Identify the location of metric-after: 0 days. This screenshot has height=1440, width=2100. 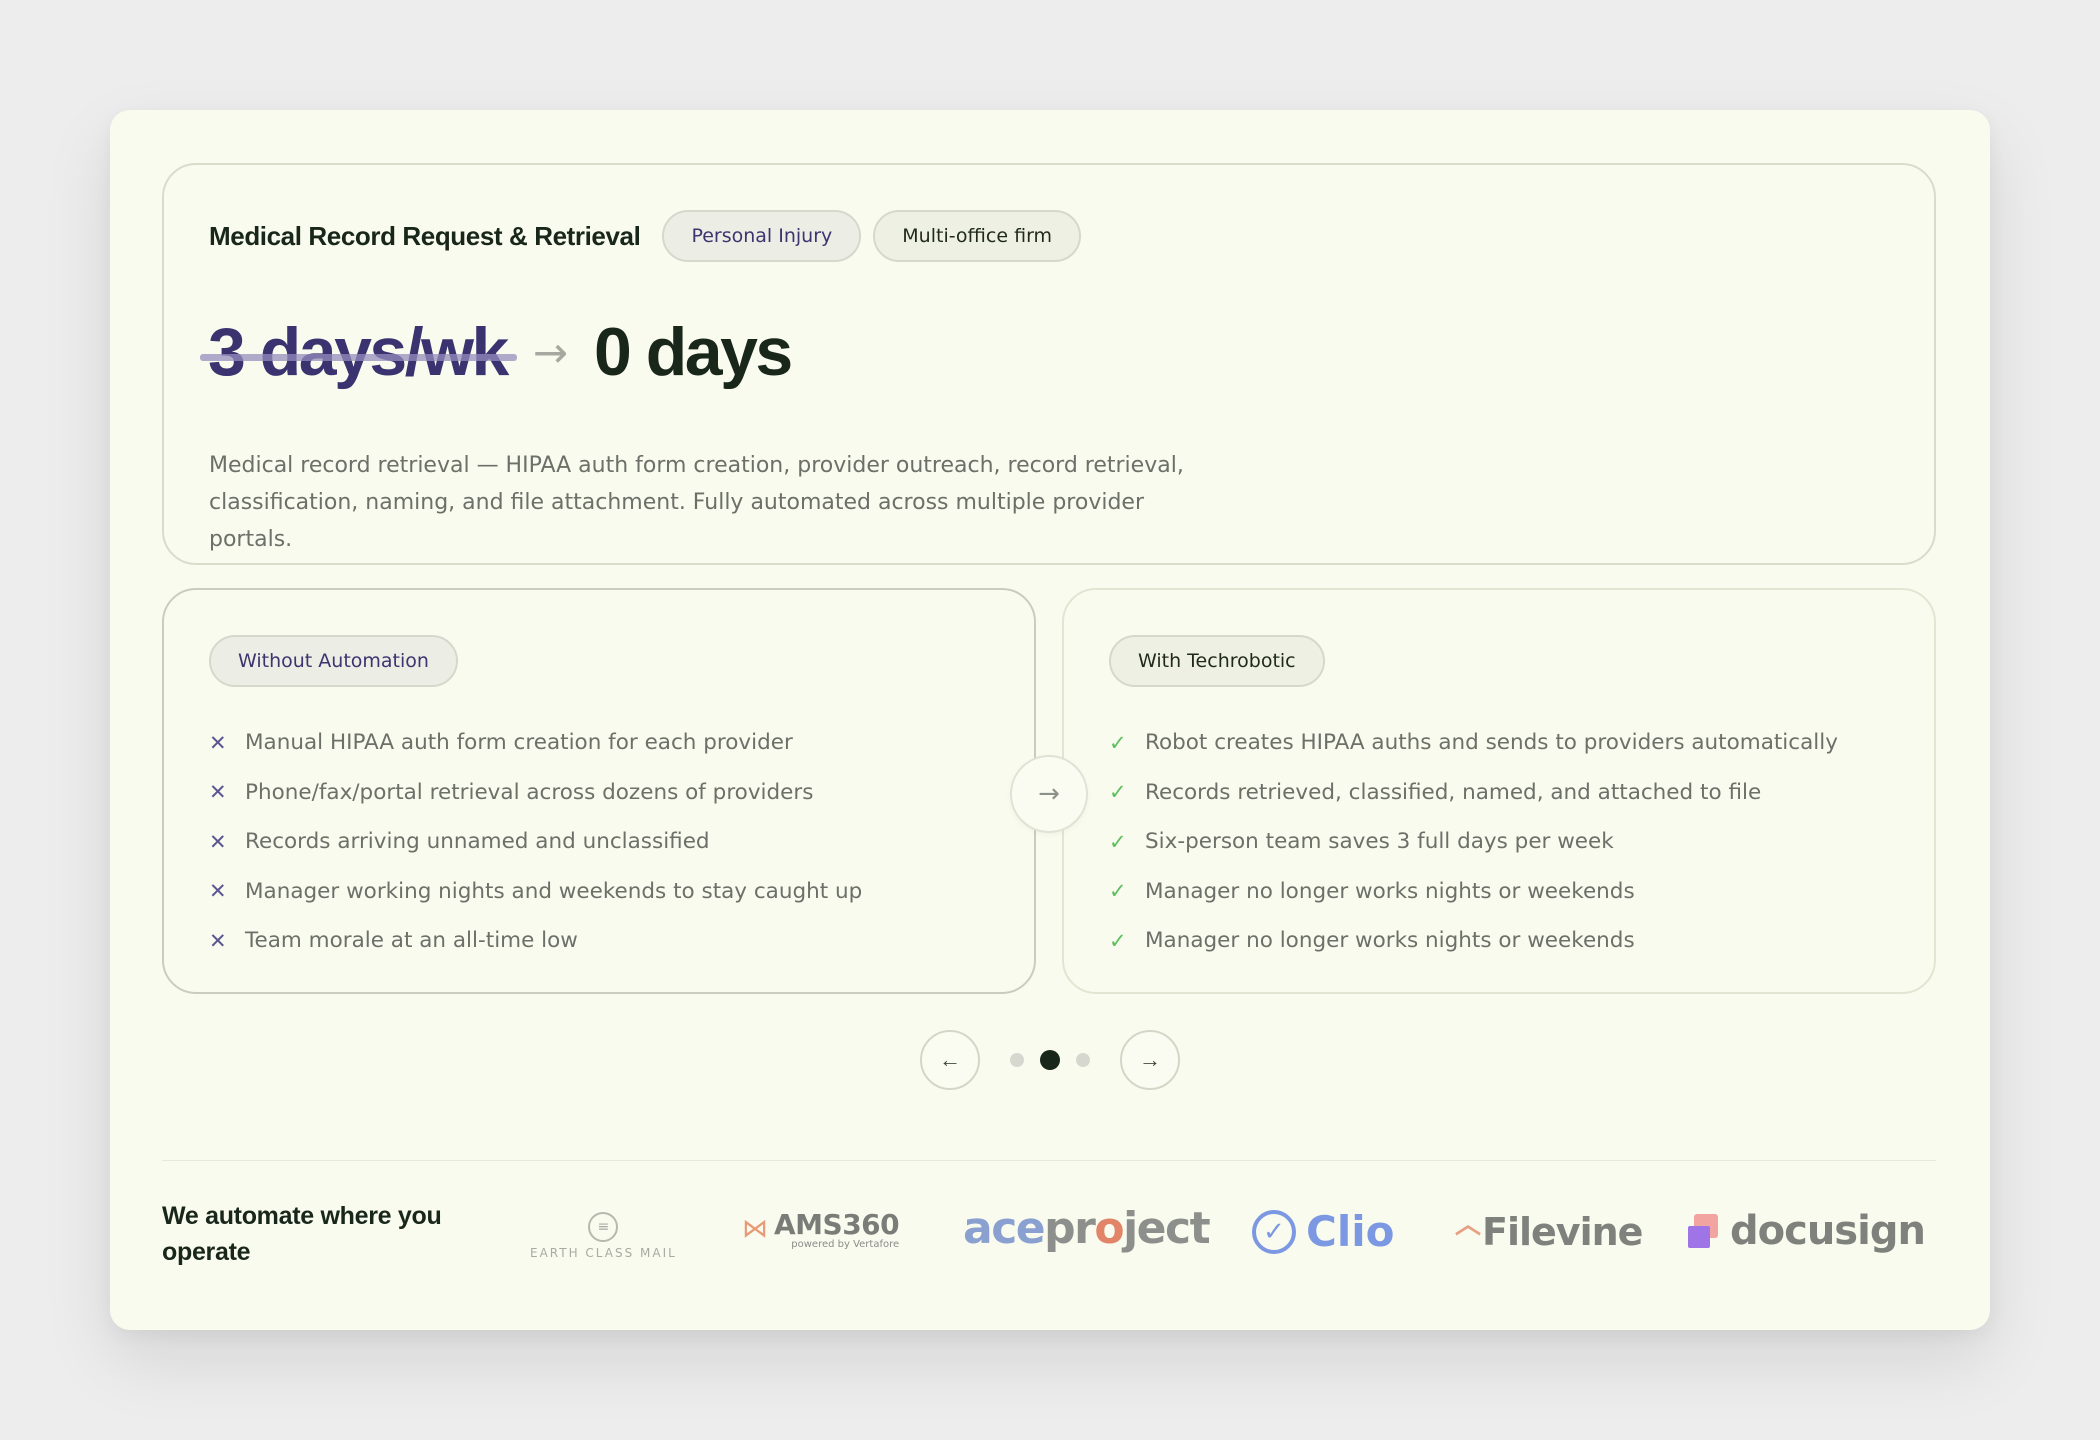
(693, 352).